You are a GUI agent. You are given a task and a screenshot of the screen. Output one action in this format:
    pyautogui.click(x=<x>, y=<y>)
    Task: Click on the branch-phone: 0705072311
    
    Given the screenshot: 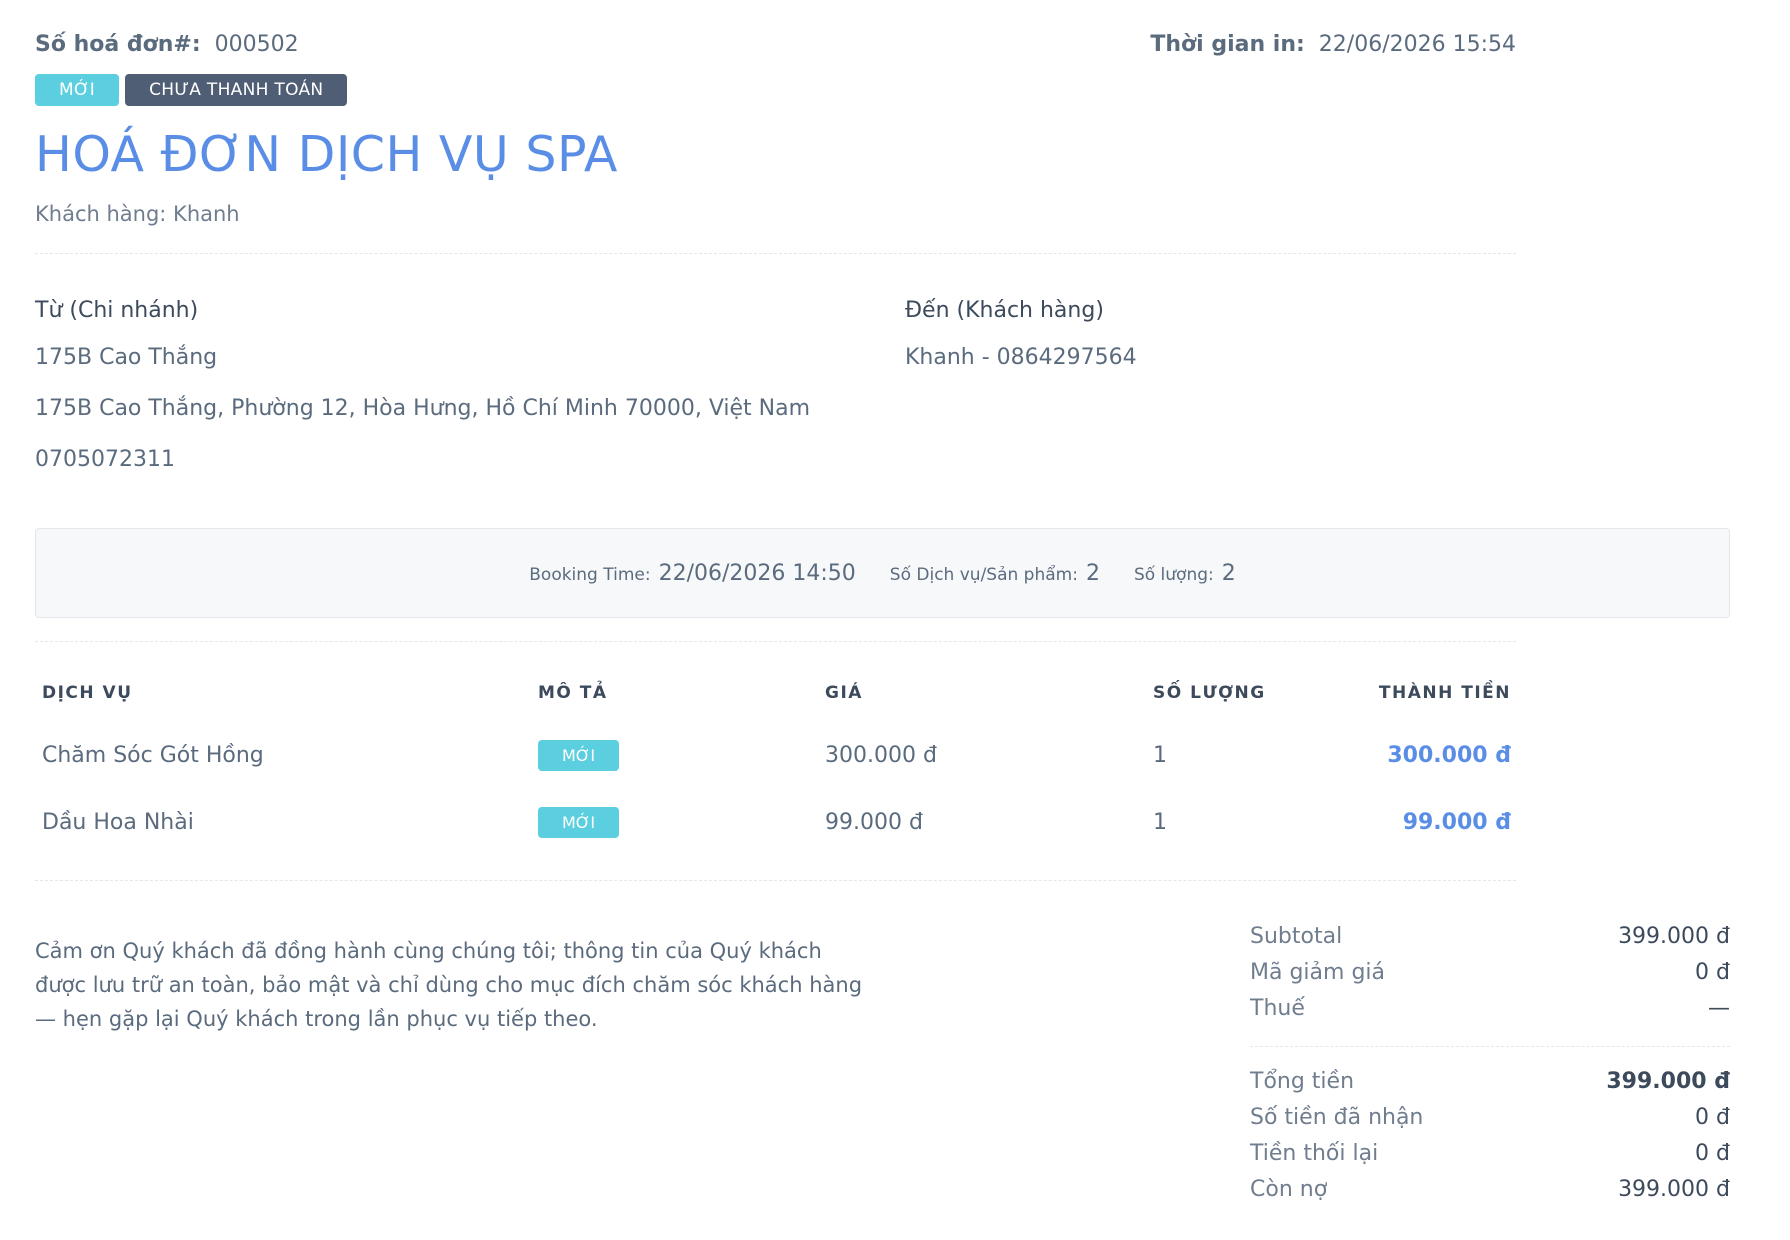 What is the action you would take?
    pyautogui.click(x=105, y=459)
    